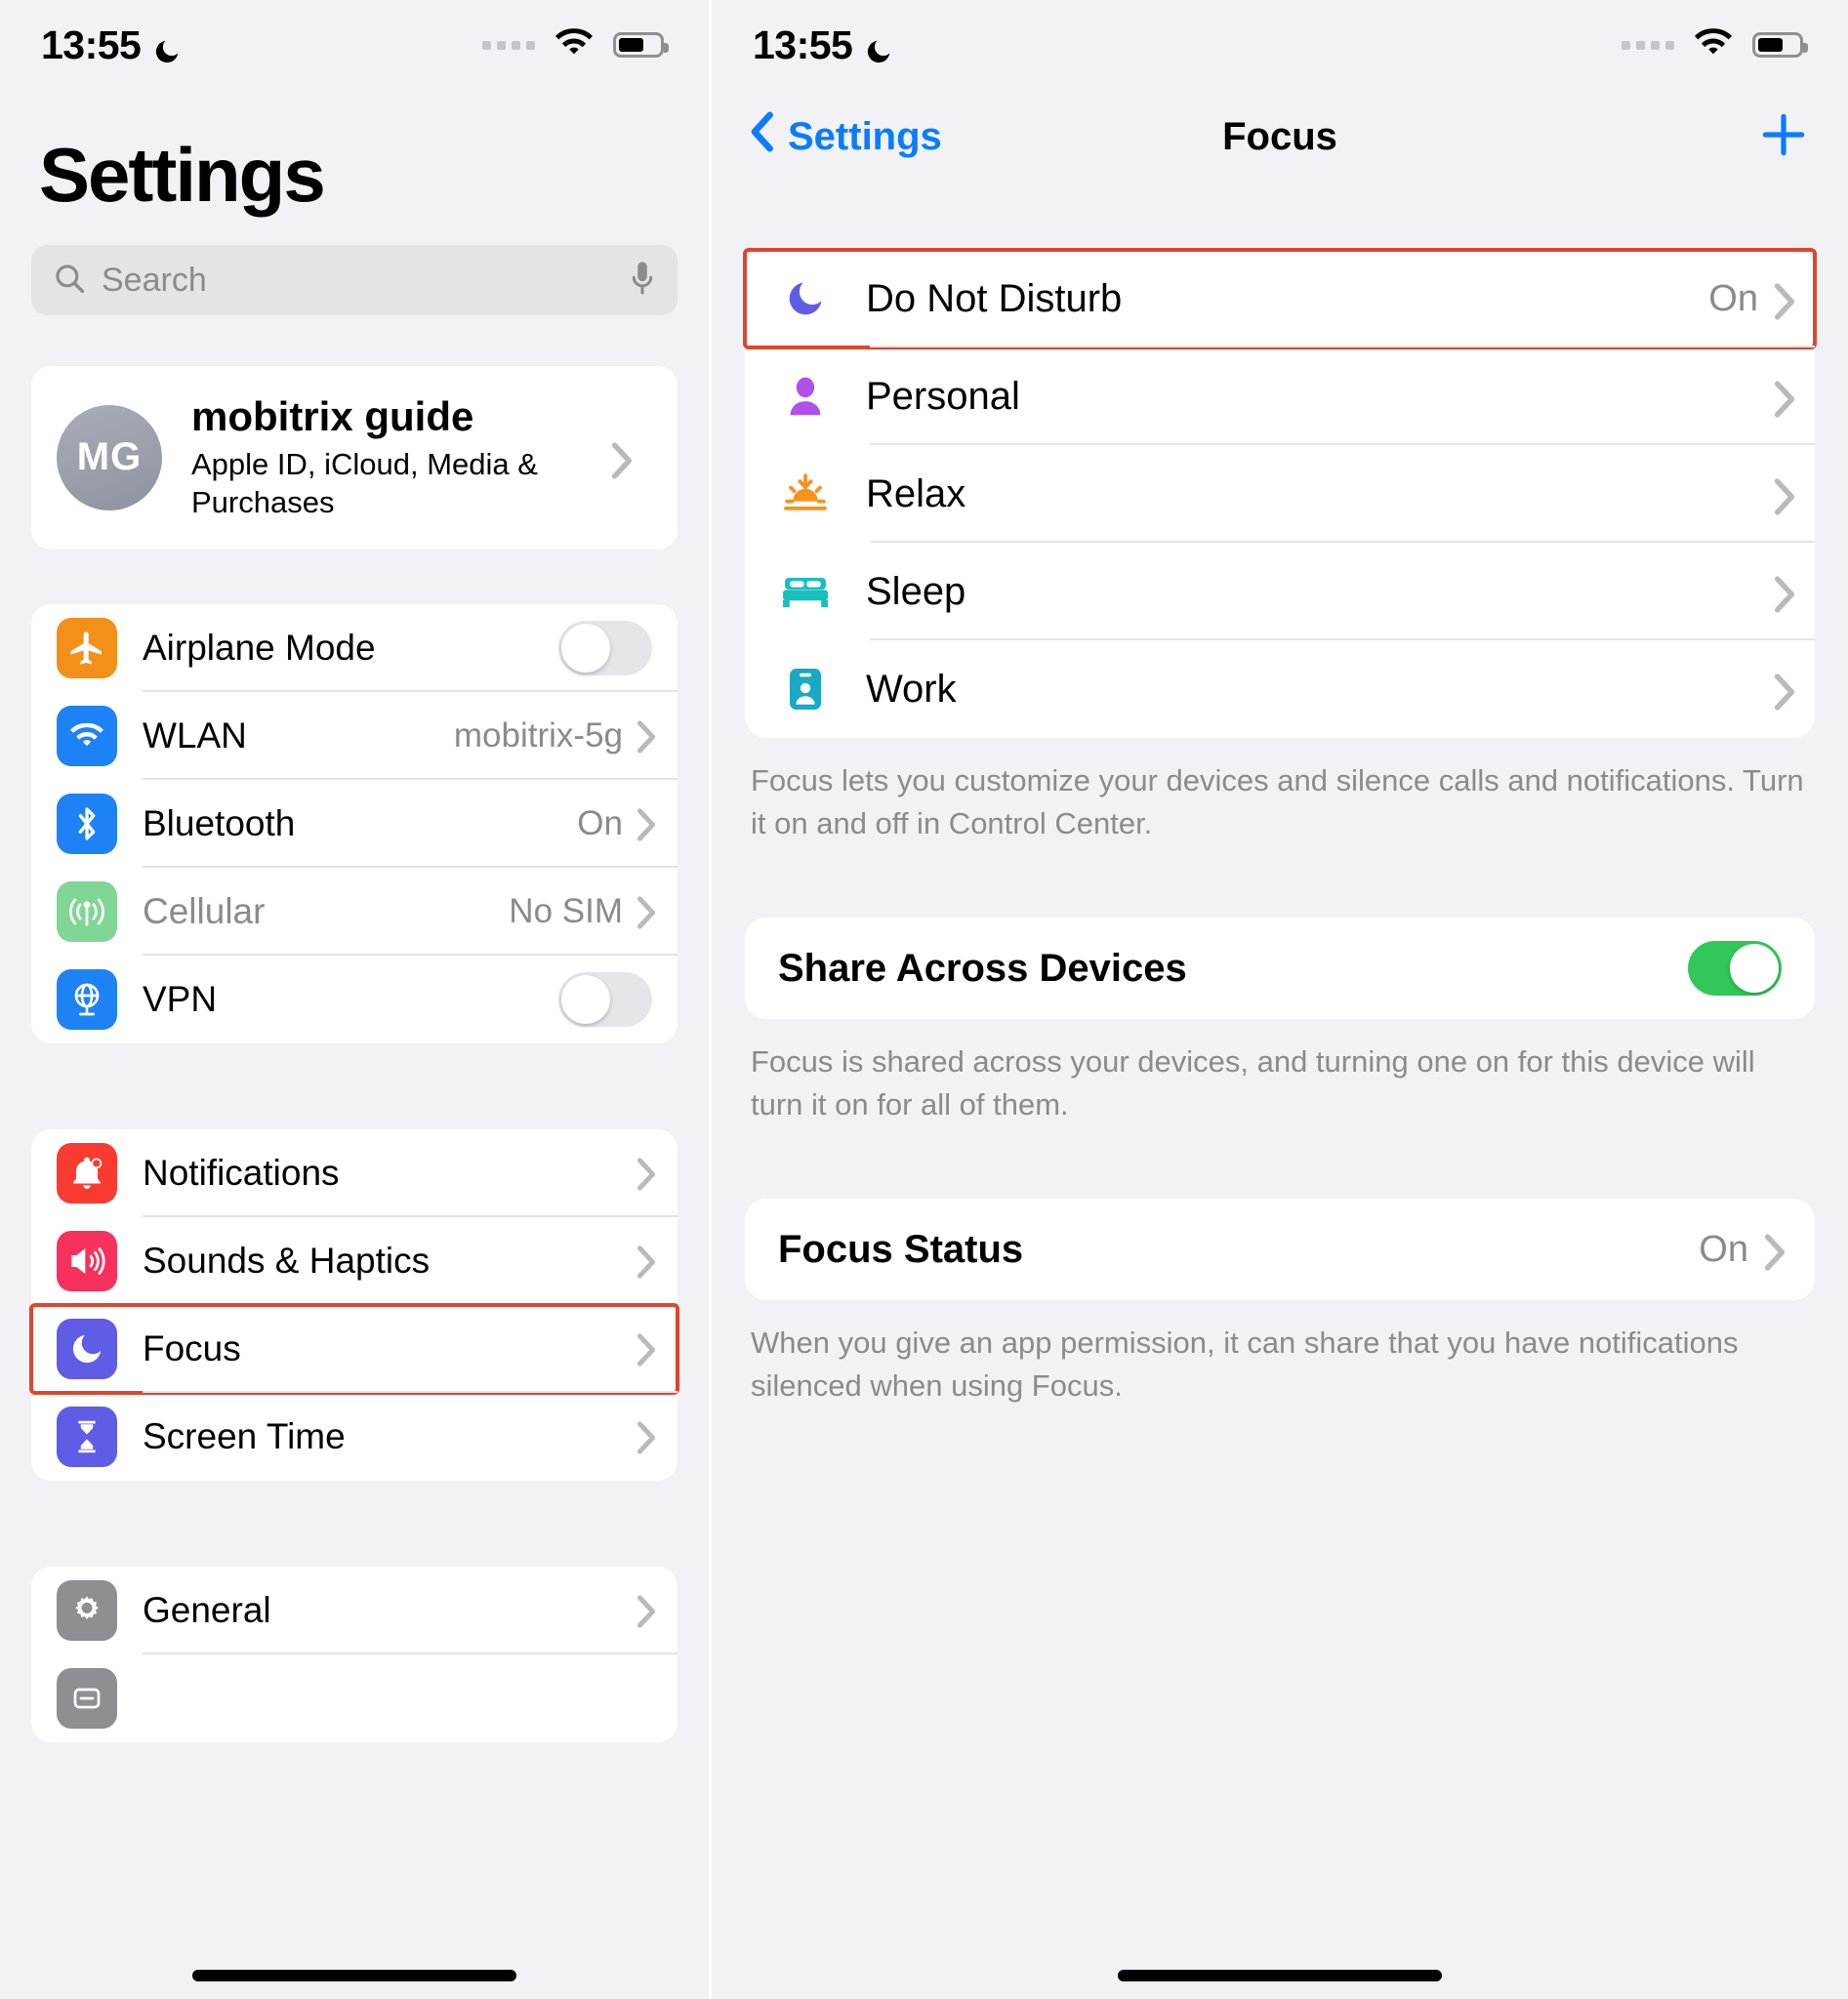 The image size is (1848, 1999). I want to click on focus-row-relax: Relax, so click(1280, 494).